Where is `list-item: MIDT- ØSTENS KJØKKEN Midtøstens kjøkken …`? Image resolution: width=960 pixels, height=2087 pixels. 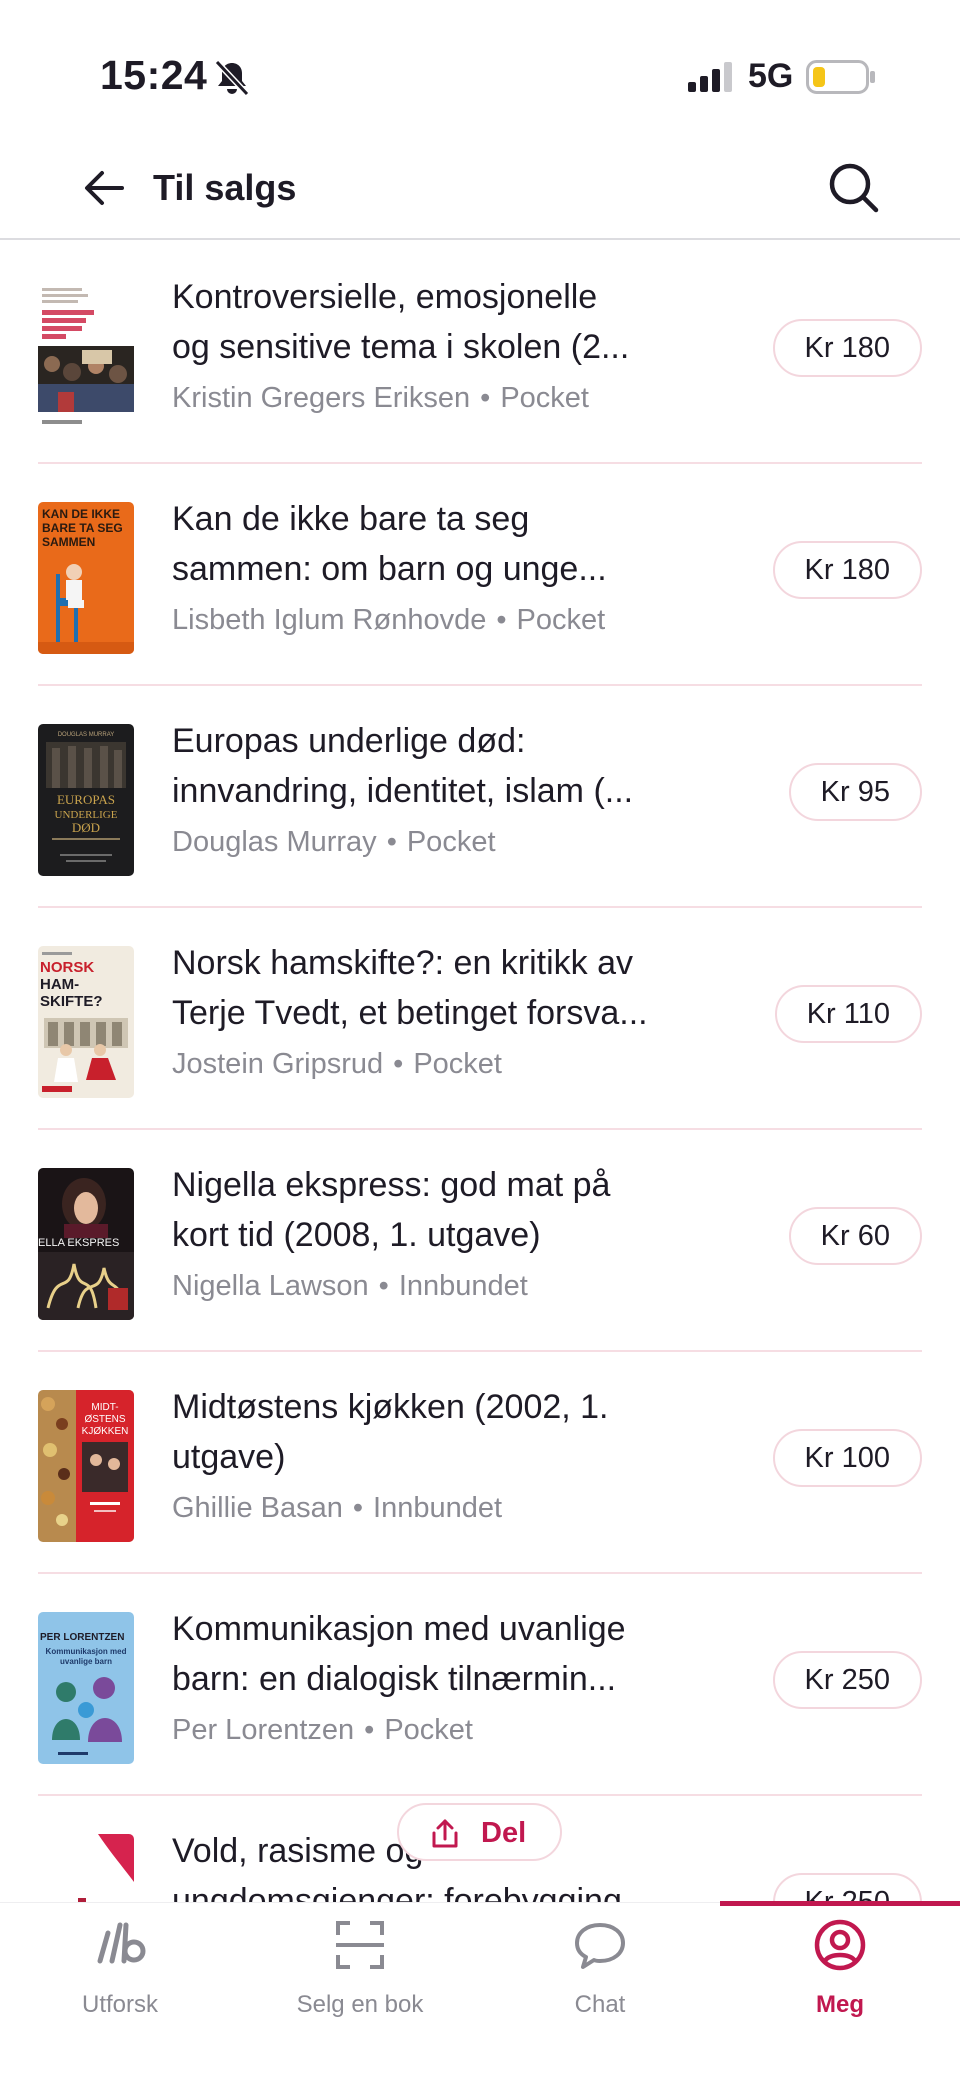 list-item: MIDT- ØSTENS KJØKKEN Midtøstens kjøkken … is located at coordinates (480, 1463).